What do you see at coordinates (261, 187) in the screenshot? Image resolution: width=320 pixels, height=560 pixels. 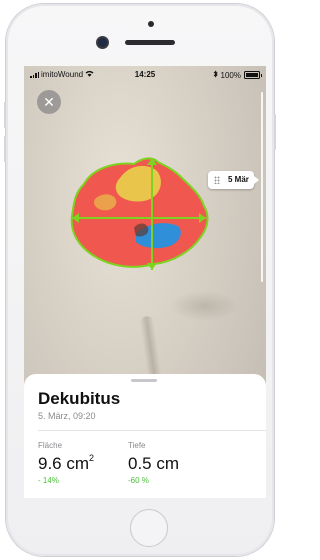 I see `timeline-scrollbar` at bounding box center [261, 187].